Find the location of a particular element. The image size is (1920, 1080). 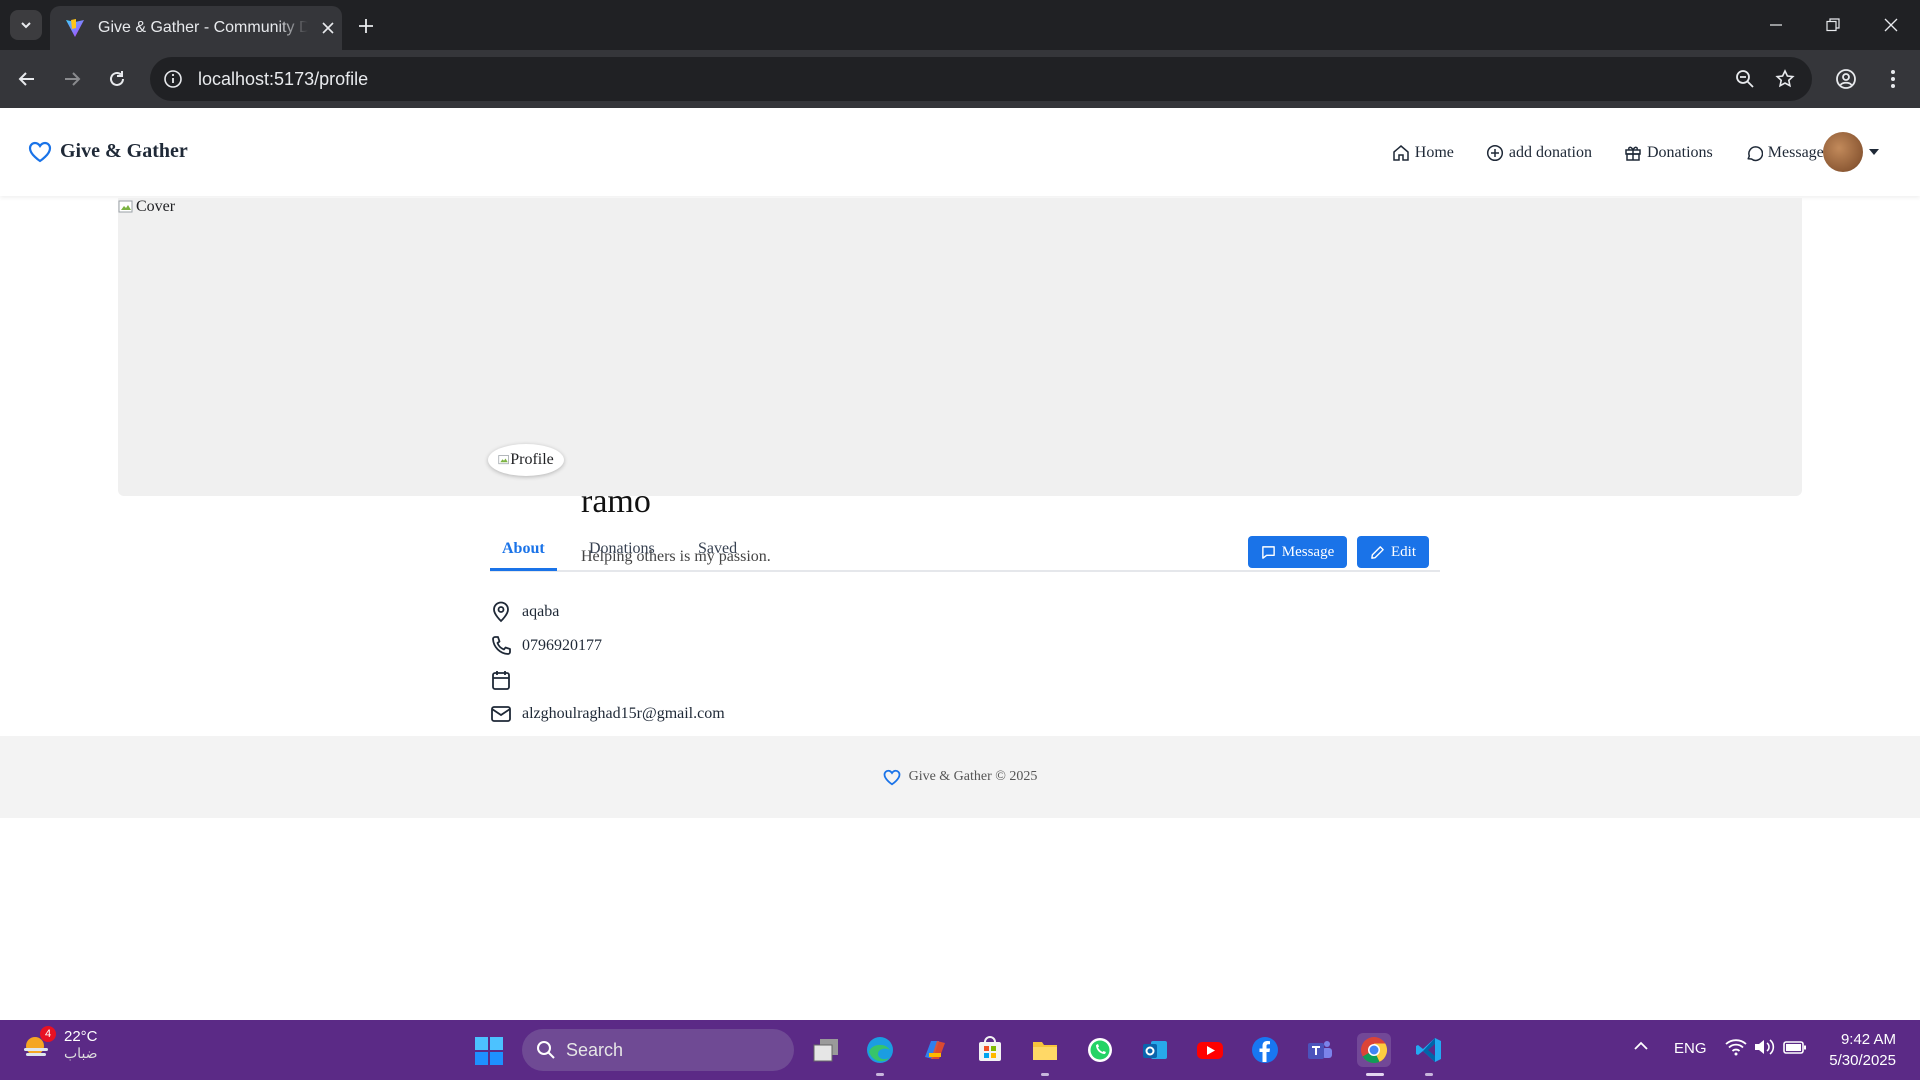

active-tab-indicator is located at coordinates (523, 569).